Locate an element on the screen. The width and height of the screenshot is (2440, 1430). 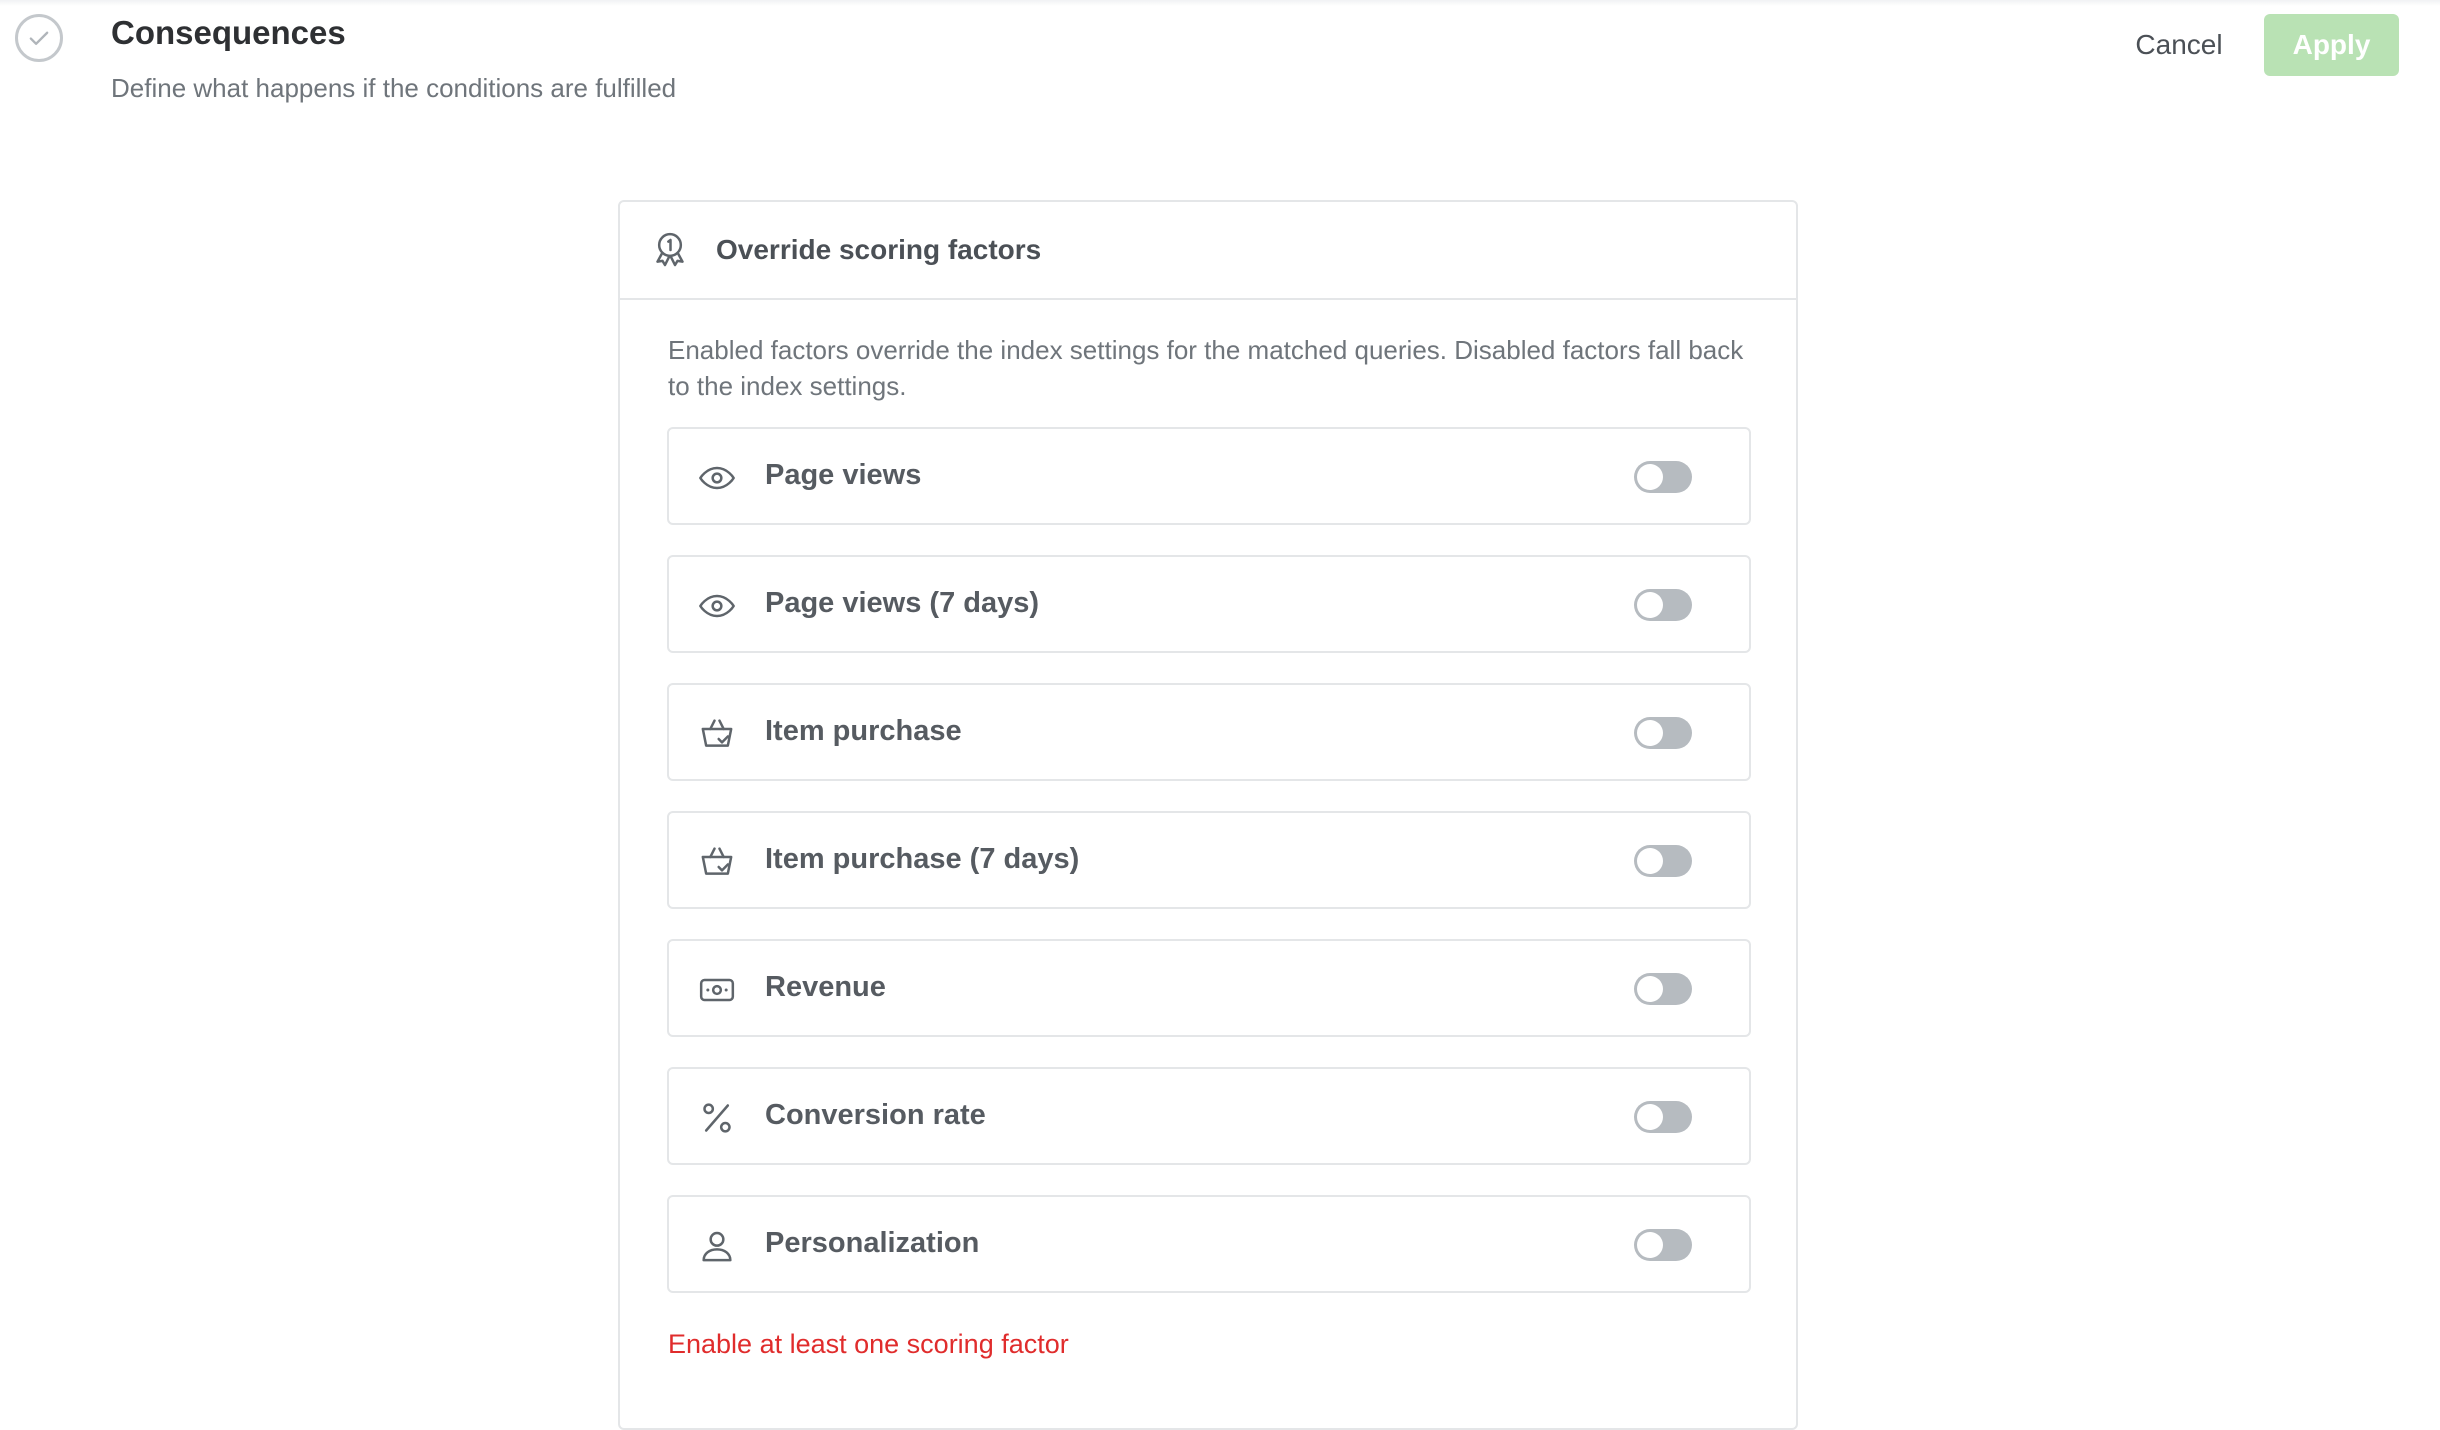
percent-icon is located at coordinates (717, 1118).